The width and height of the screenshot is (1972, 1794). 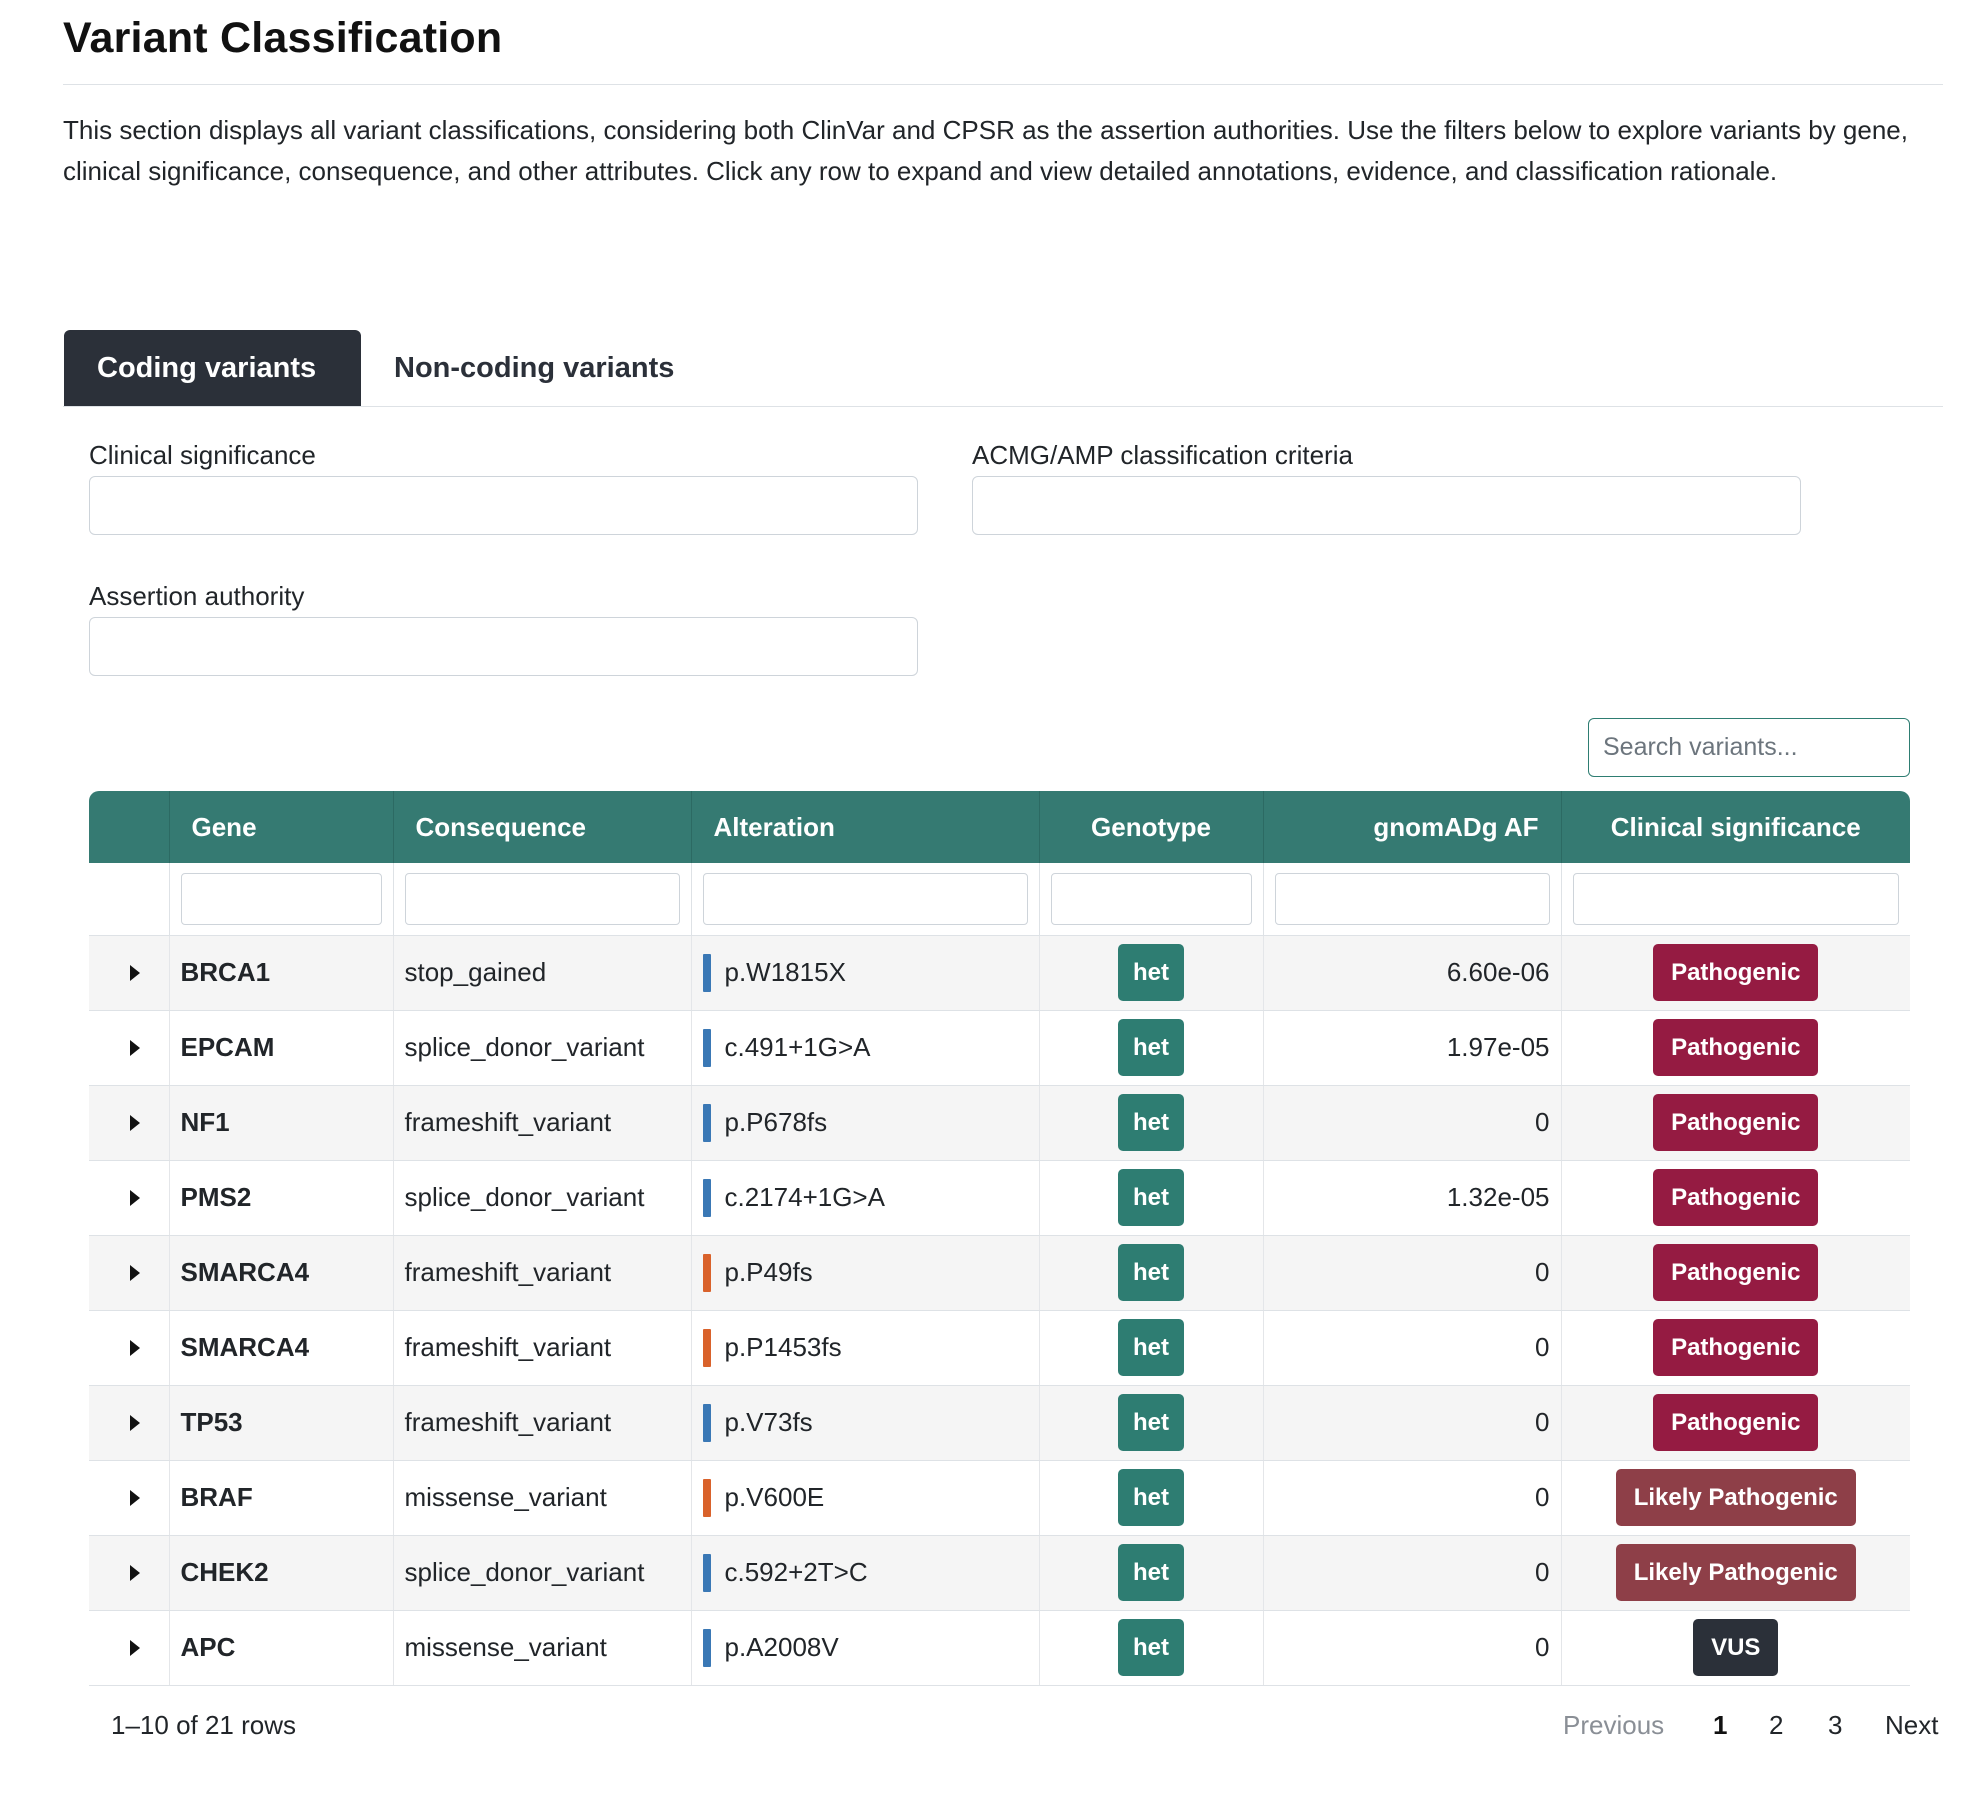 What do you see at coordinates (204, 1725) in the screenshot?
I see `row-count-summary: 1–10 of 21 rows` at bounding box center [204, 1725].